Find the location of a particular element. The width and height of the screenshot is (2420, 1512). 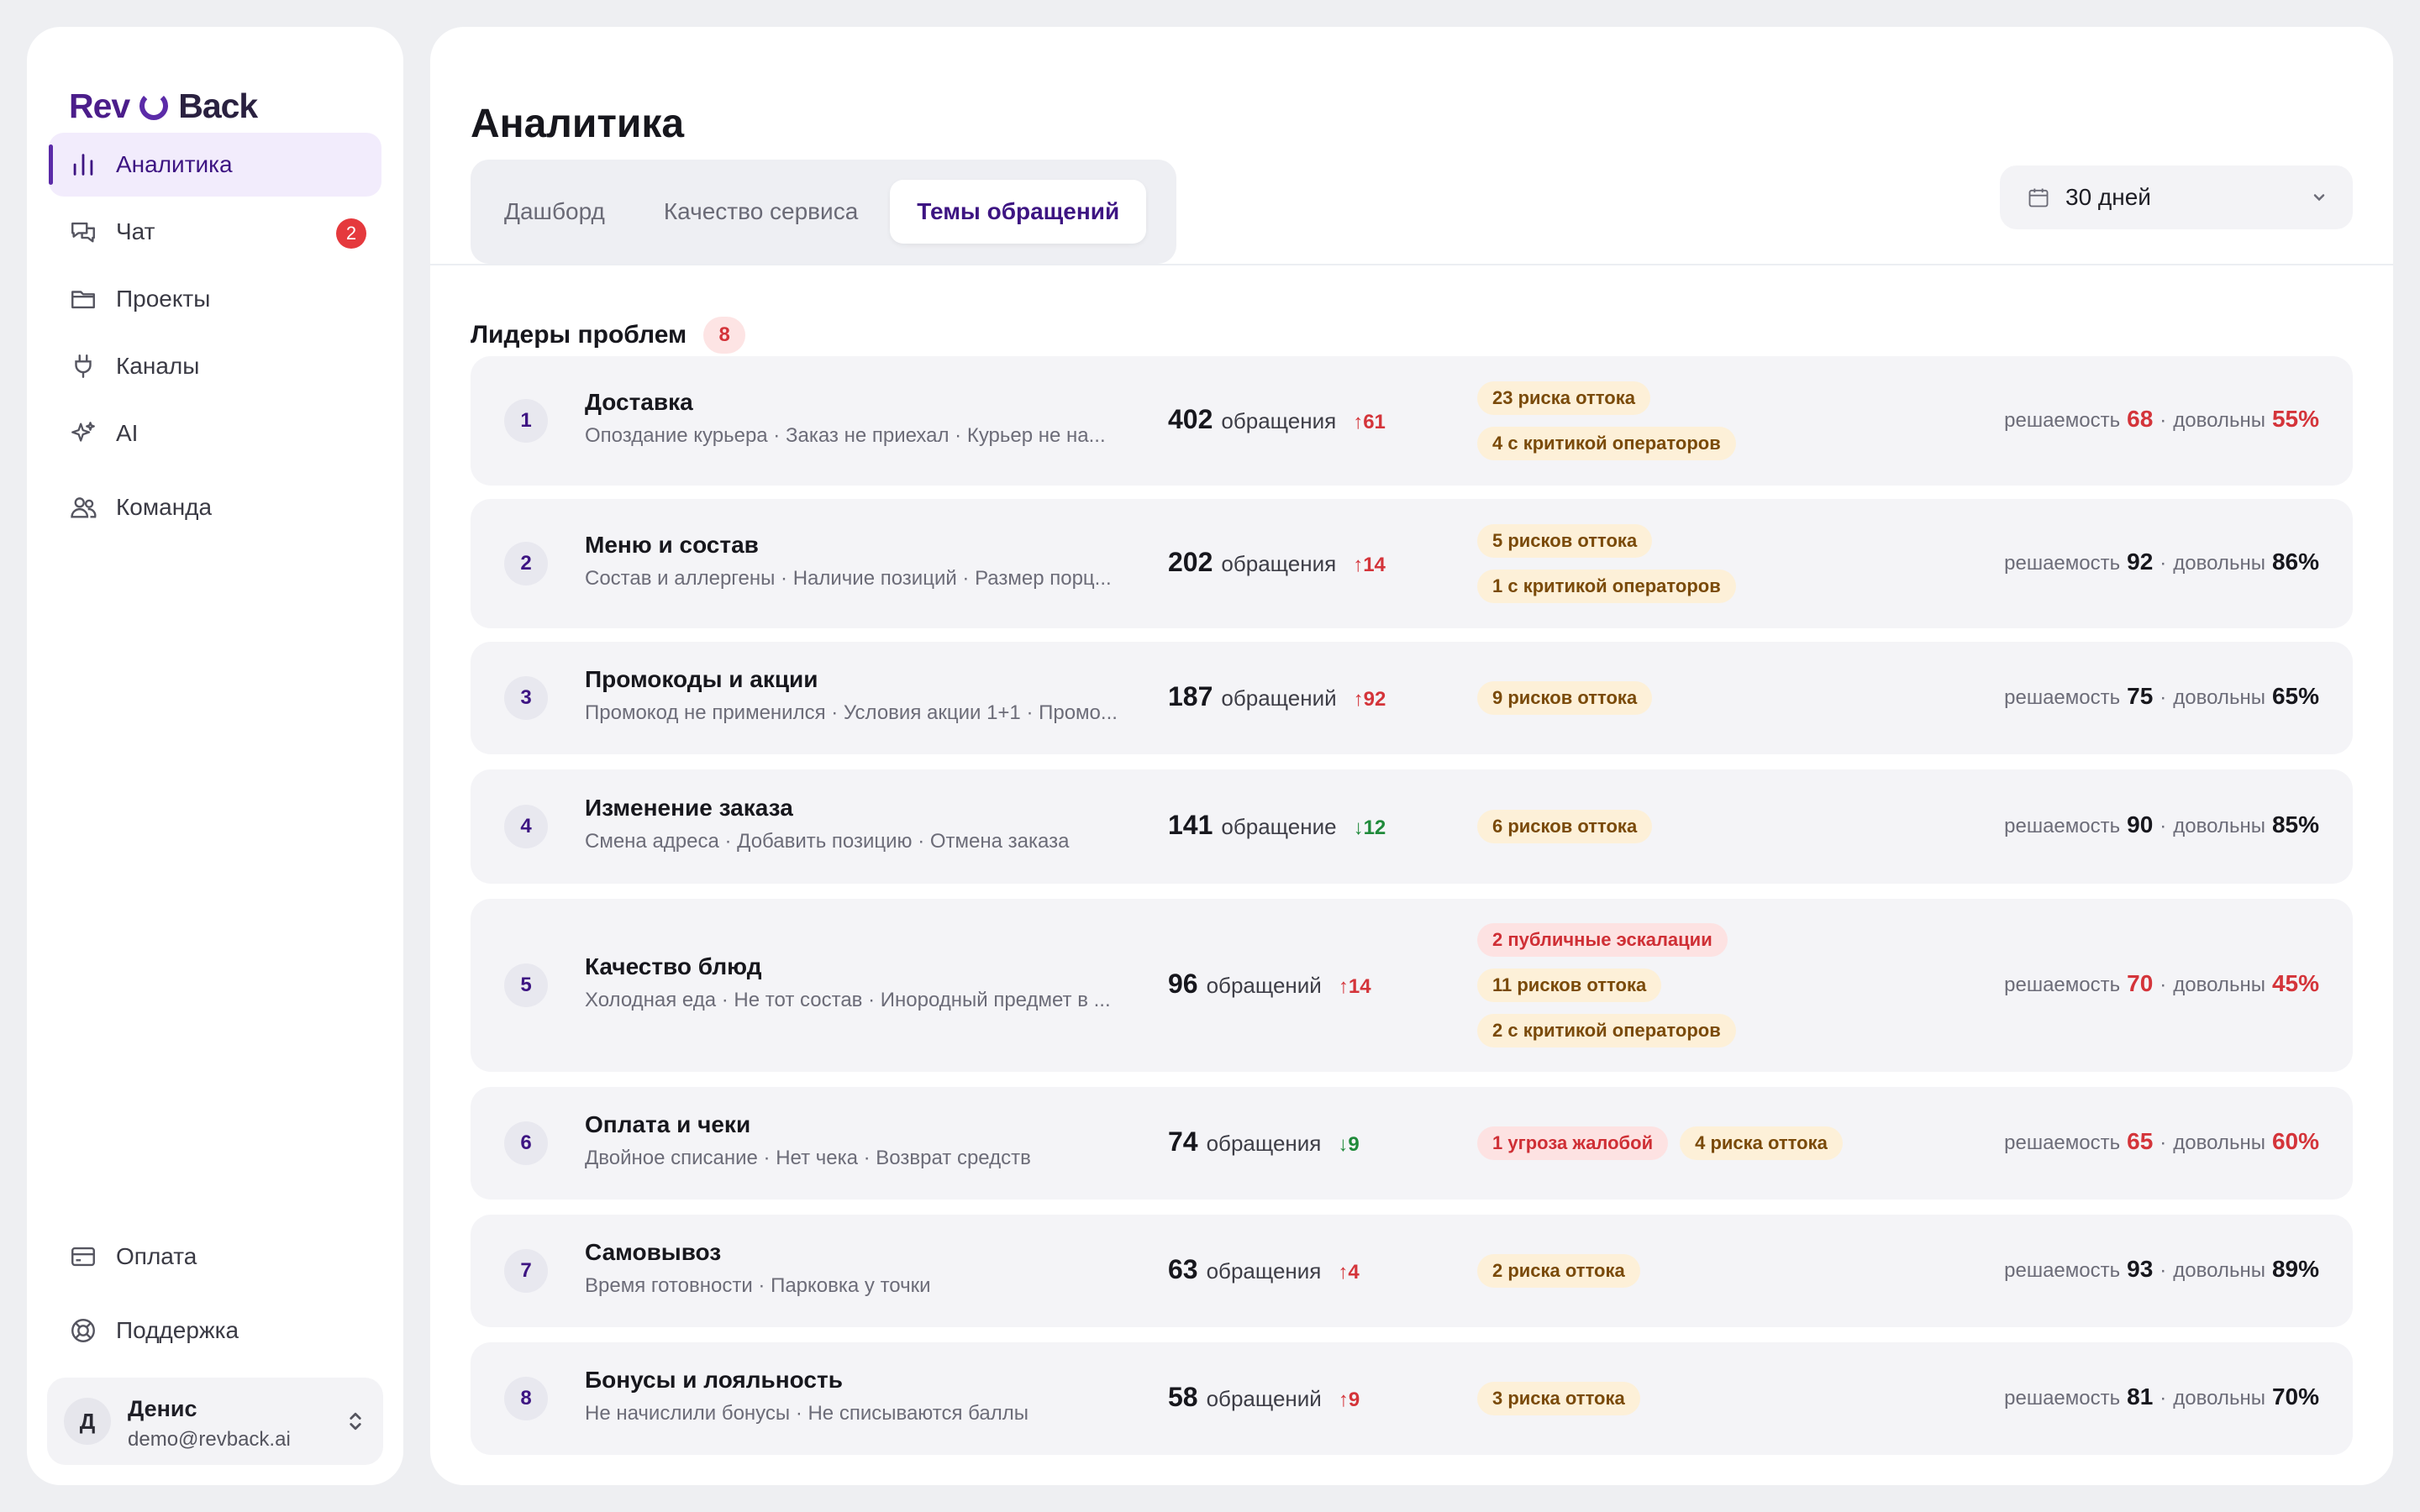

resolvability-value: 90 is located at coordinates (2141, 824).